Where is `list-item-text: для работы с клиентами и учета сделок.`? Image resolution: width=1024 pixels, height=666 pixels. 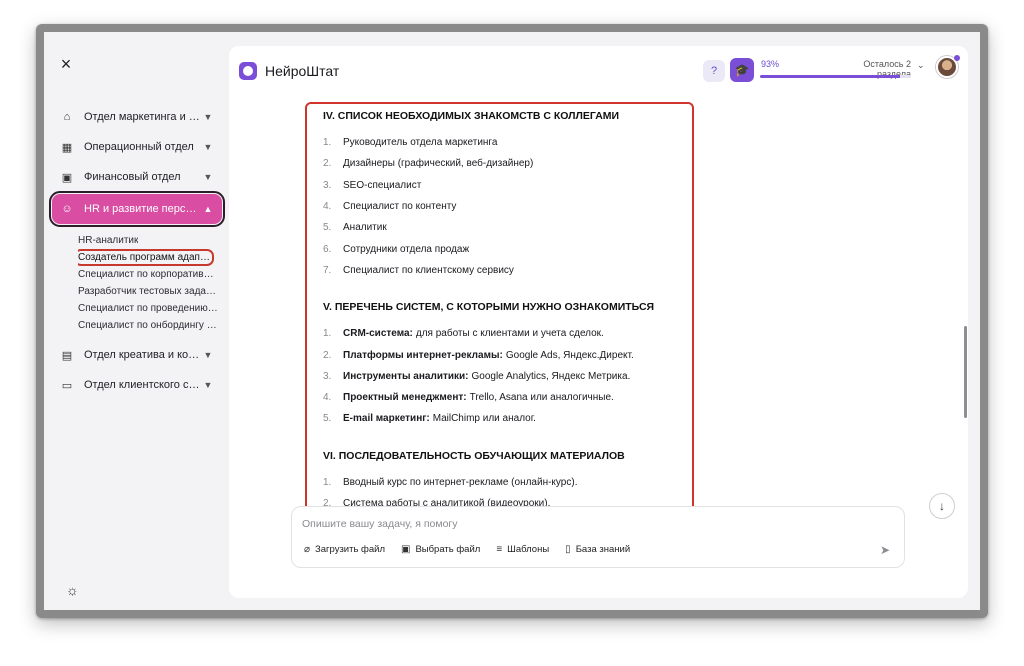
list-item-text: для работы с клиентами и учета сделок. is located at coordinates (509, 334).